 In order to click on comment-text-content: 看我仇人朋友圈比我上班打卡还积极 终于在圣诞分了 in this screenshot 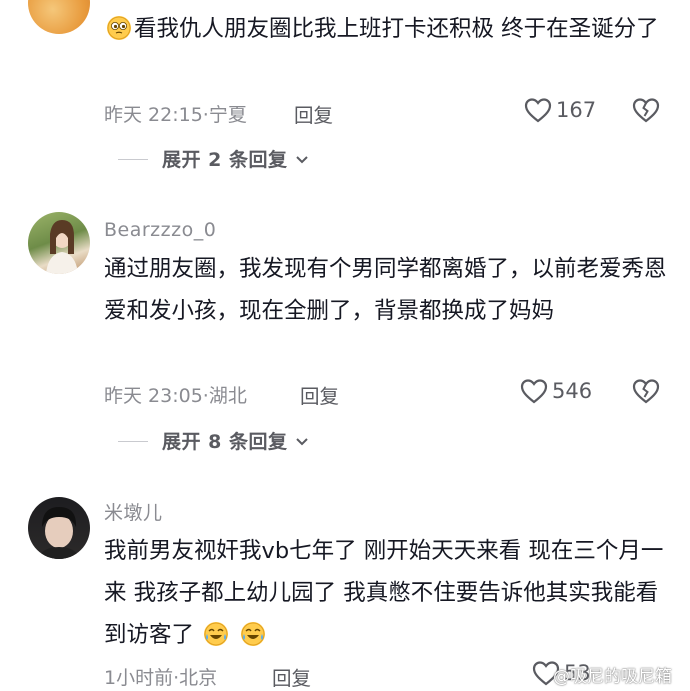, I will do `click(396, 29)`.